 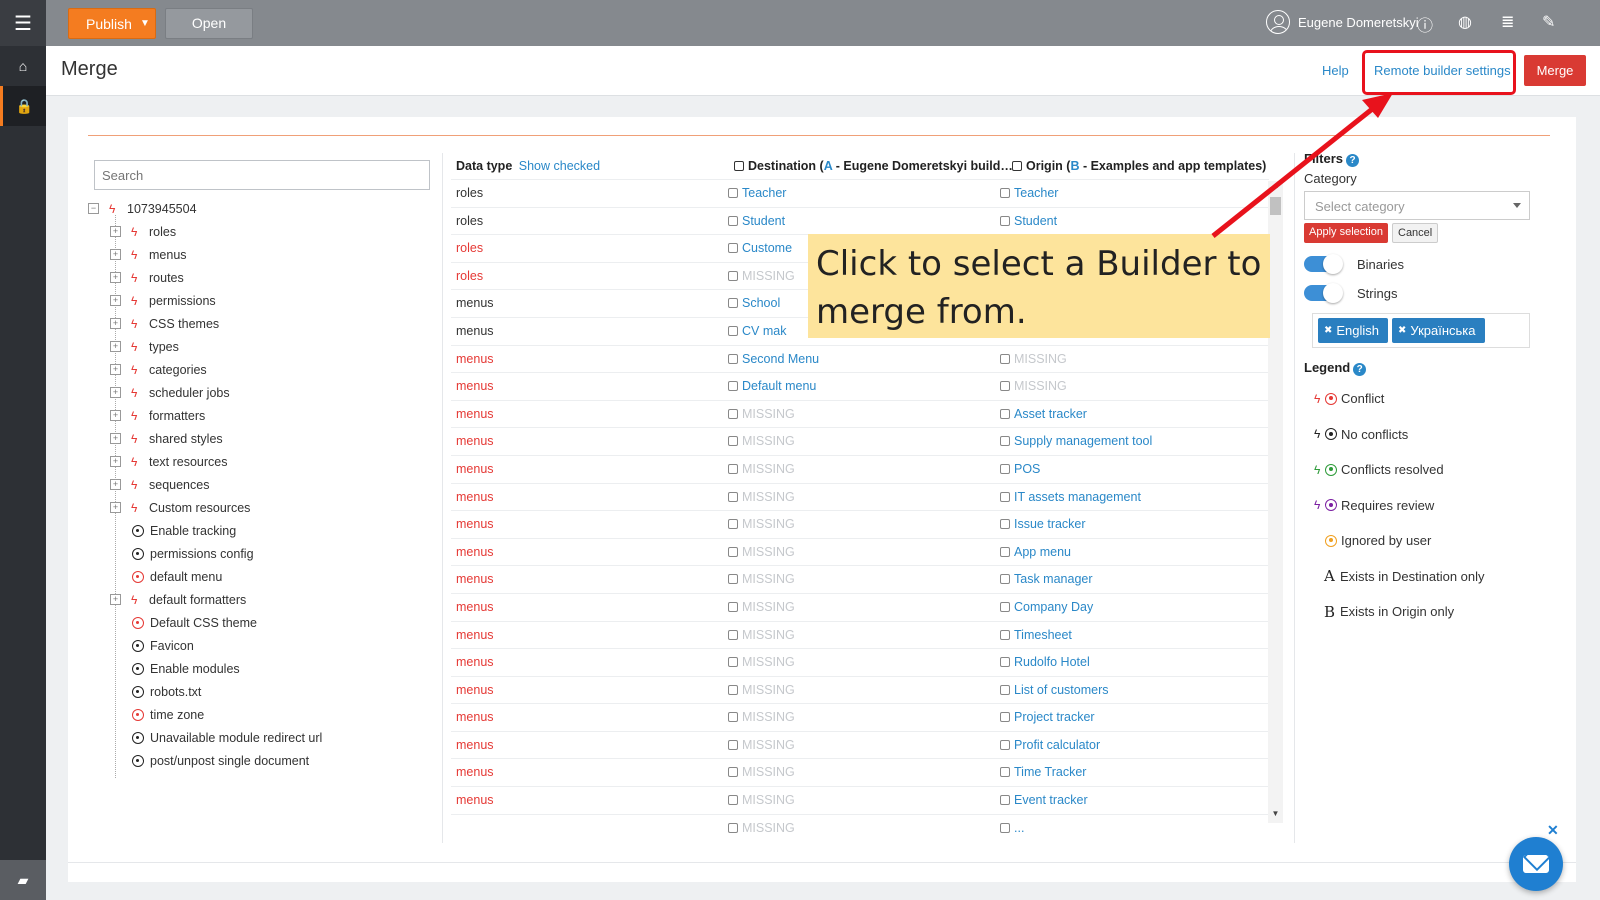 I want to click on envelope-icon, so click(x=1536, y=864).